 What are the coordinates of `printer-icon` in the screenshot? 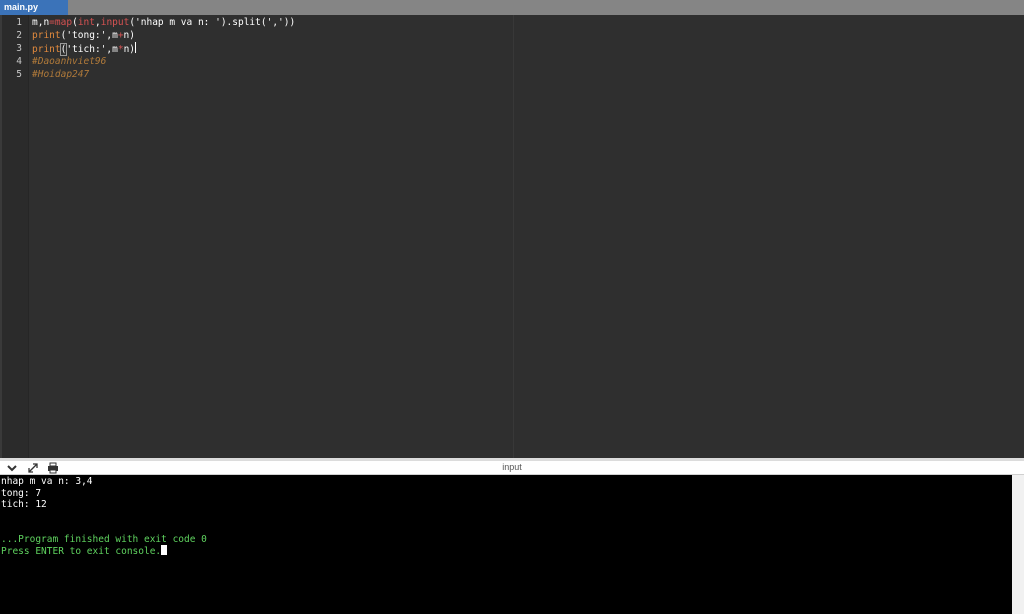 It's located at (53, 468).